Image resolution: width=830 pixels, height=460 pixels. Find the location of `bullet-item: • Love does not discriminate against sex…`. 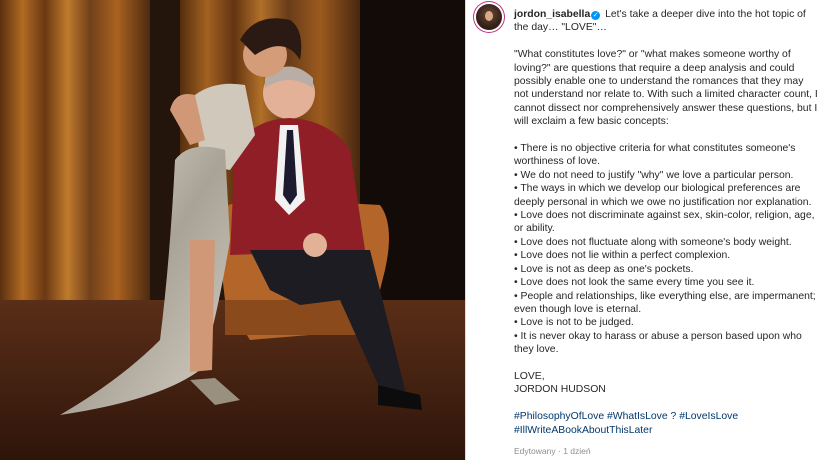

bullet-item: • Love does not discriminate against sex… is located at coordinates (664, 222).